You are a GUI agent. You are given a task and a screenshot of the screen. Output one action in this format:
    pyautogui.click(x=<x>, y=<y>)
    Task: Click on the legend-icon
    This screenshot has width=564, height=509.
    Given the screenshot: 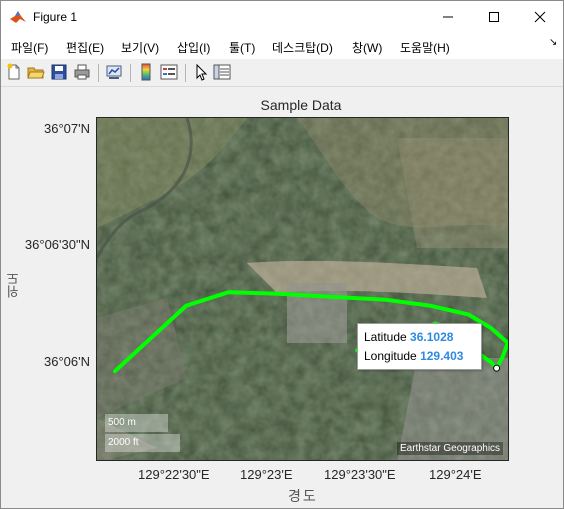 What is the action you would take?
    pyautogui.click(x=169, y=72)
    